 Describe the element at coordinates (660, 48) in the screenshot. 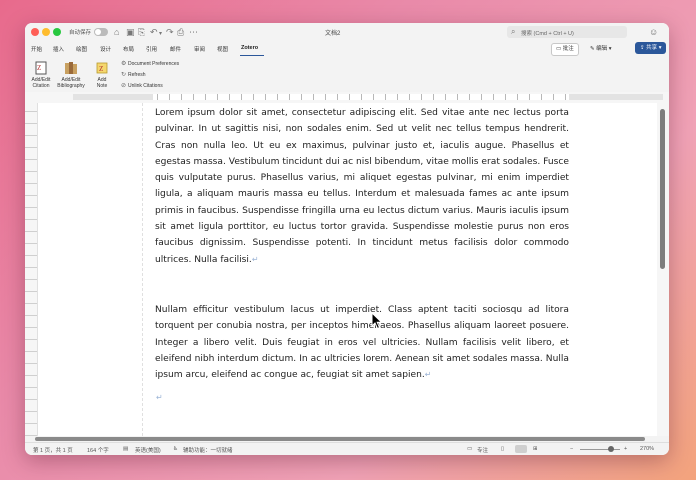

I see `share-dropdown-icon: ▾` at that location.